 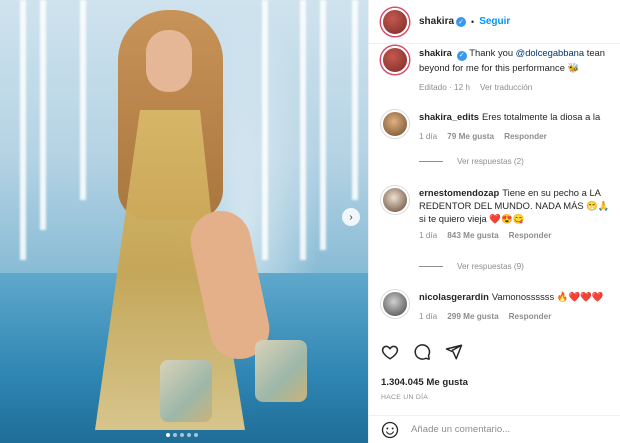 I want to click on header-username: shakira, so click(x=436, y=21).